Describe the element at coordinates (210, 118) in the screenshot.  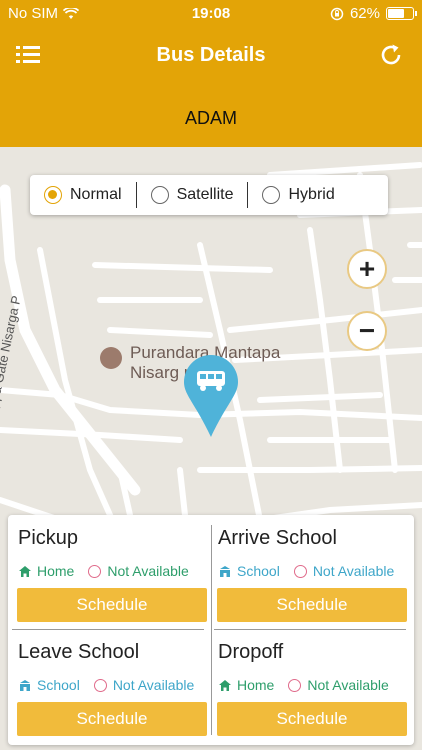
I see `student-name: ADAM` at that location.